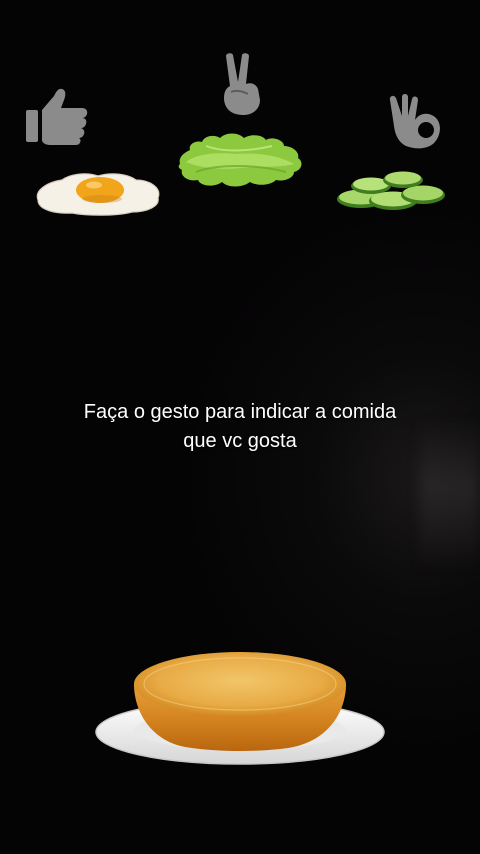 This screenshot has width=480, height=854. I want to click on instruction-line-2: que vc gosta, so click(240, 441).